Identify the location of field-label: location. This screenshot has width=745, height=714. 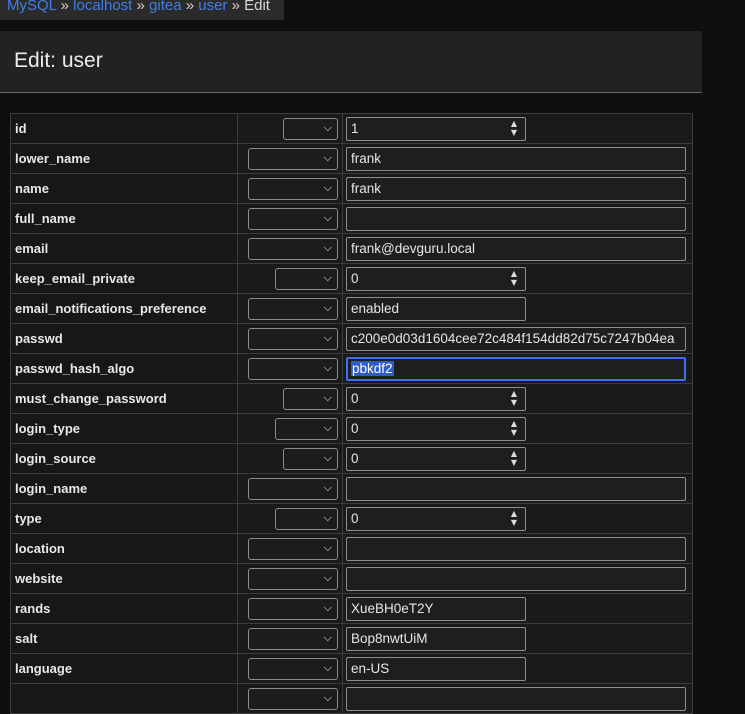
(124, 548).